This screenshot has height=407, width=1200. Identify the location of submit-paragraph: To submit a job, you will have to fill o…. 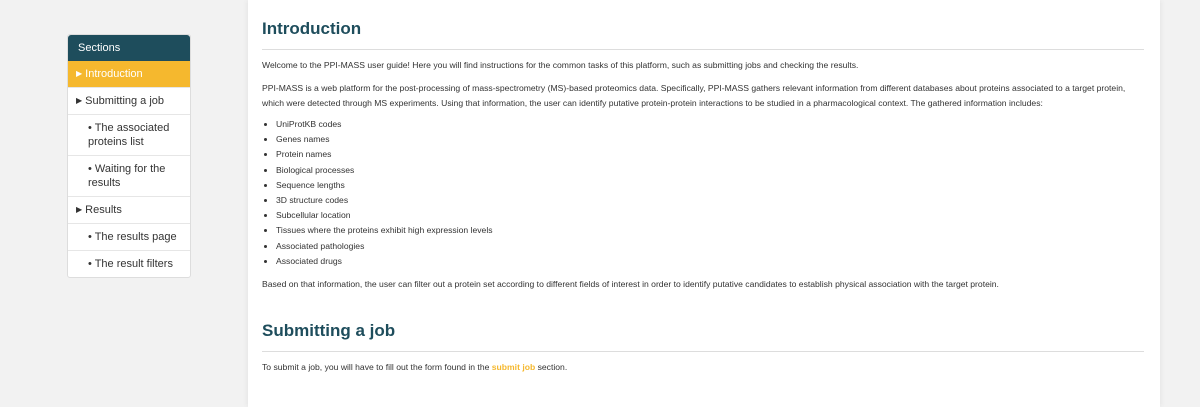
(703, 367).